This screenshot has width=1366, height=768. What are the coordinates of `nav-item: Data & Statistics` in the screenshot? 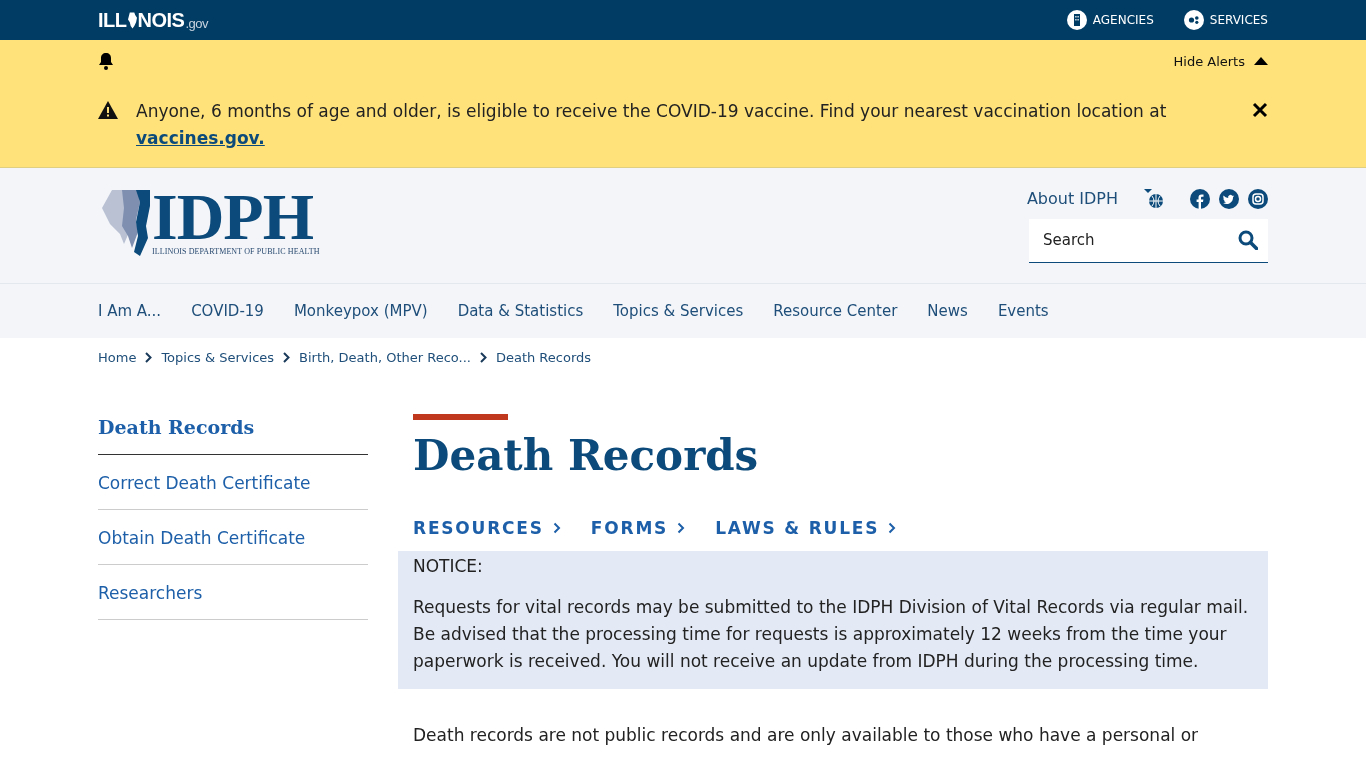 It's located at (520, 311).